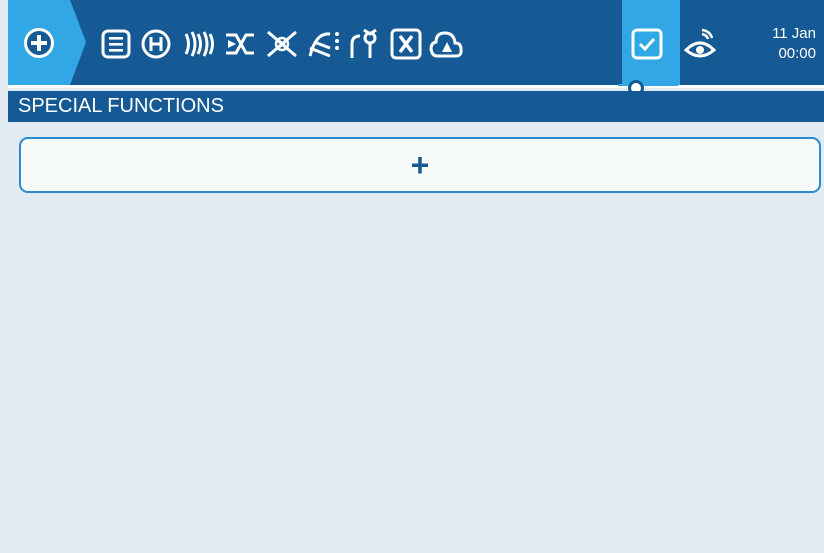 The width and height of the screenshot is (824, 553). I want to click on home-tab, so click(47, 42).